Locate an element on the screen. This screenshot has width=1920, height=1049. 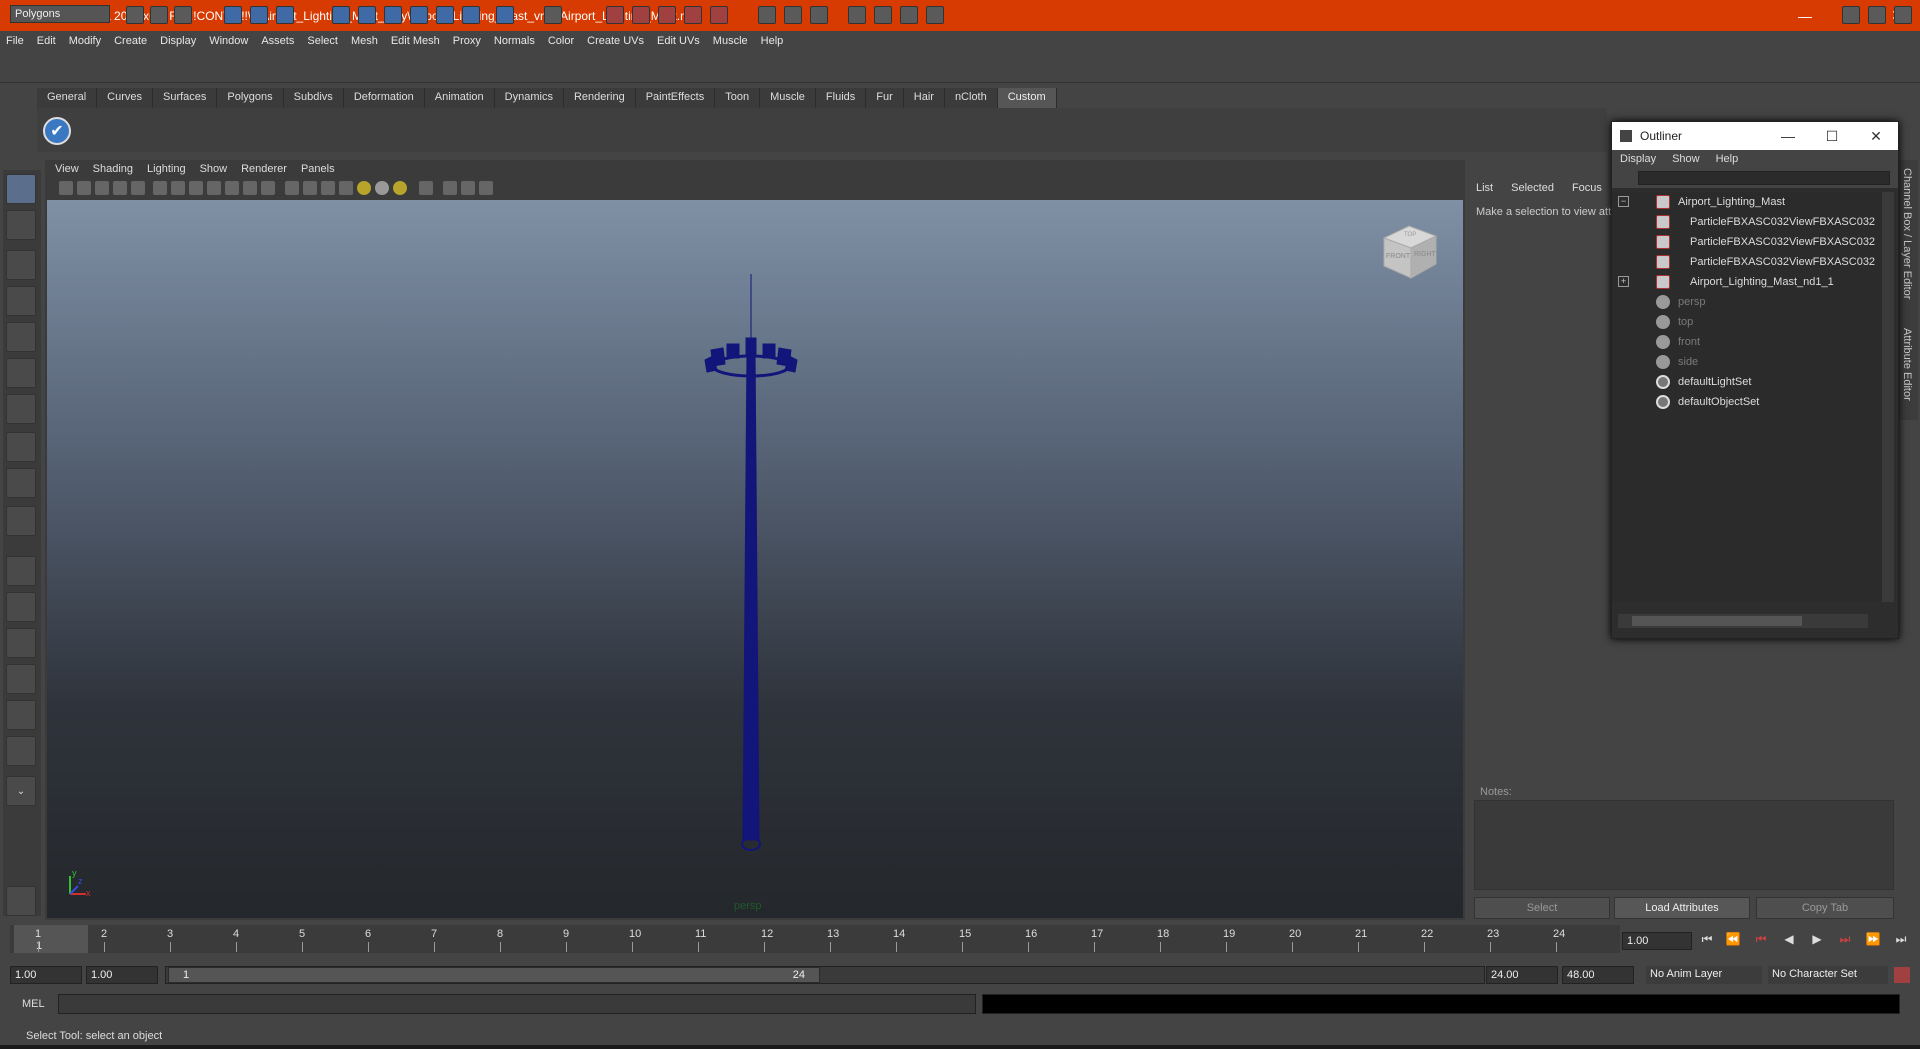
move-tool-icon is located at coordinates (21, 483).